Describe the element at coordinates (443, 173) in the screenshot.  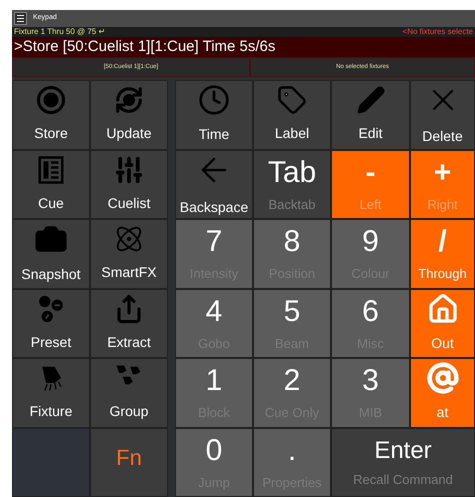
I see `key-symbol: +` at that location.